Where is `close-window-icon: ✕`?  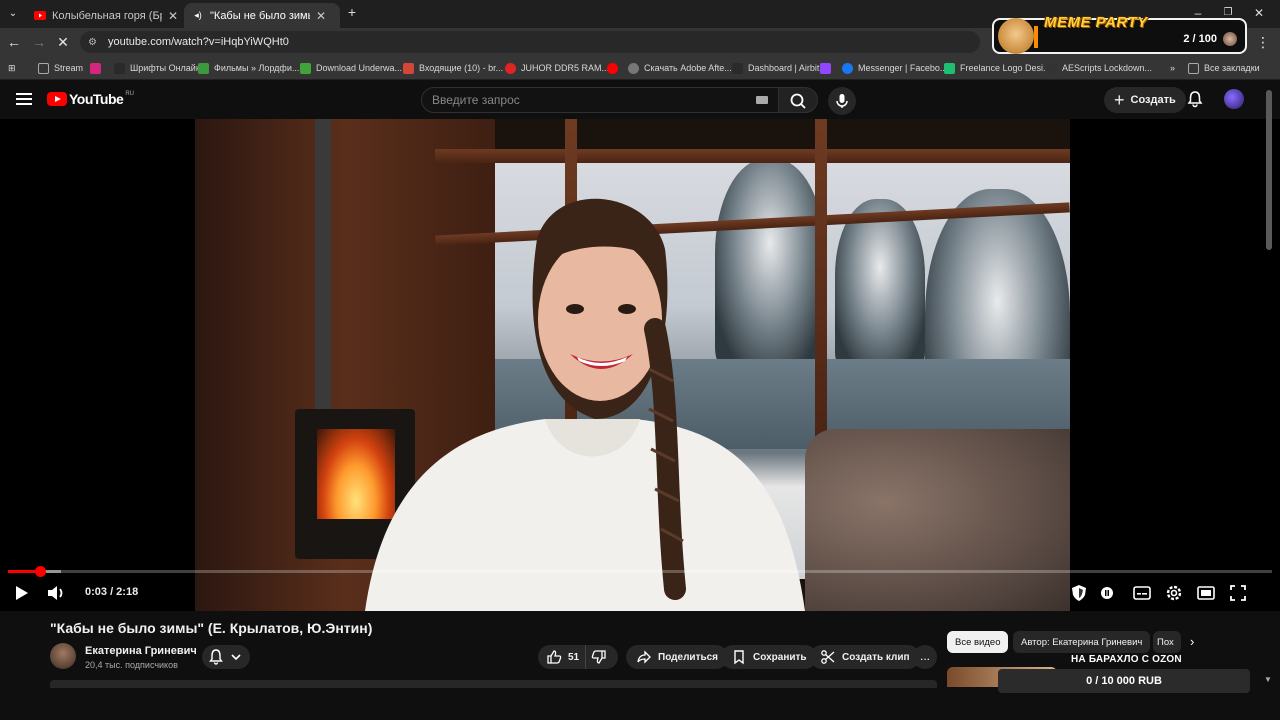 close-window-icon: ✕ is located at coordinates (1259, 13).